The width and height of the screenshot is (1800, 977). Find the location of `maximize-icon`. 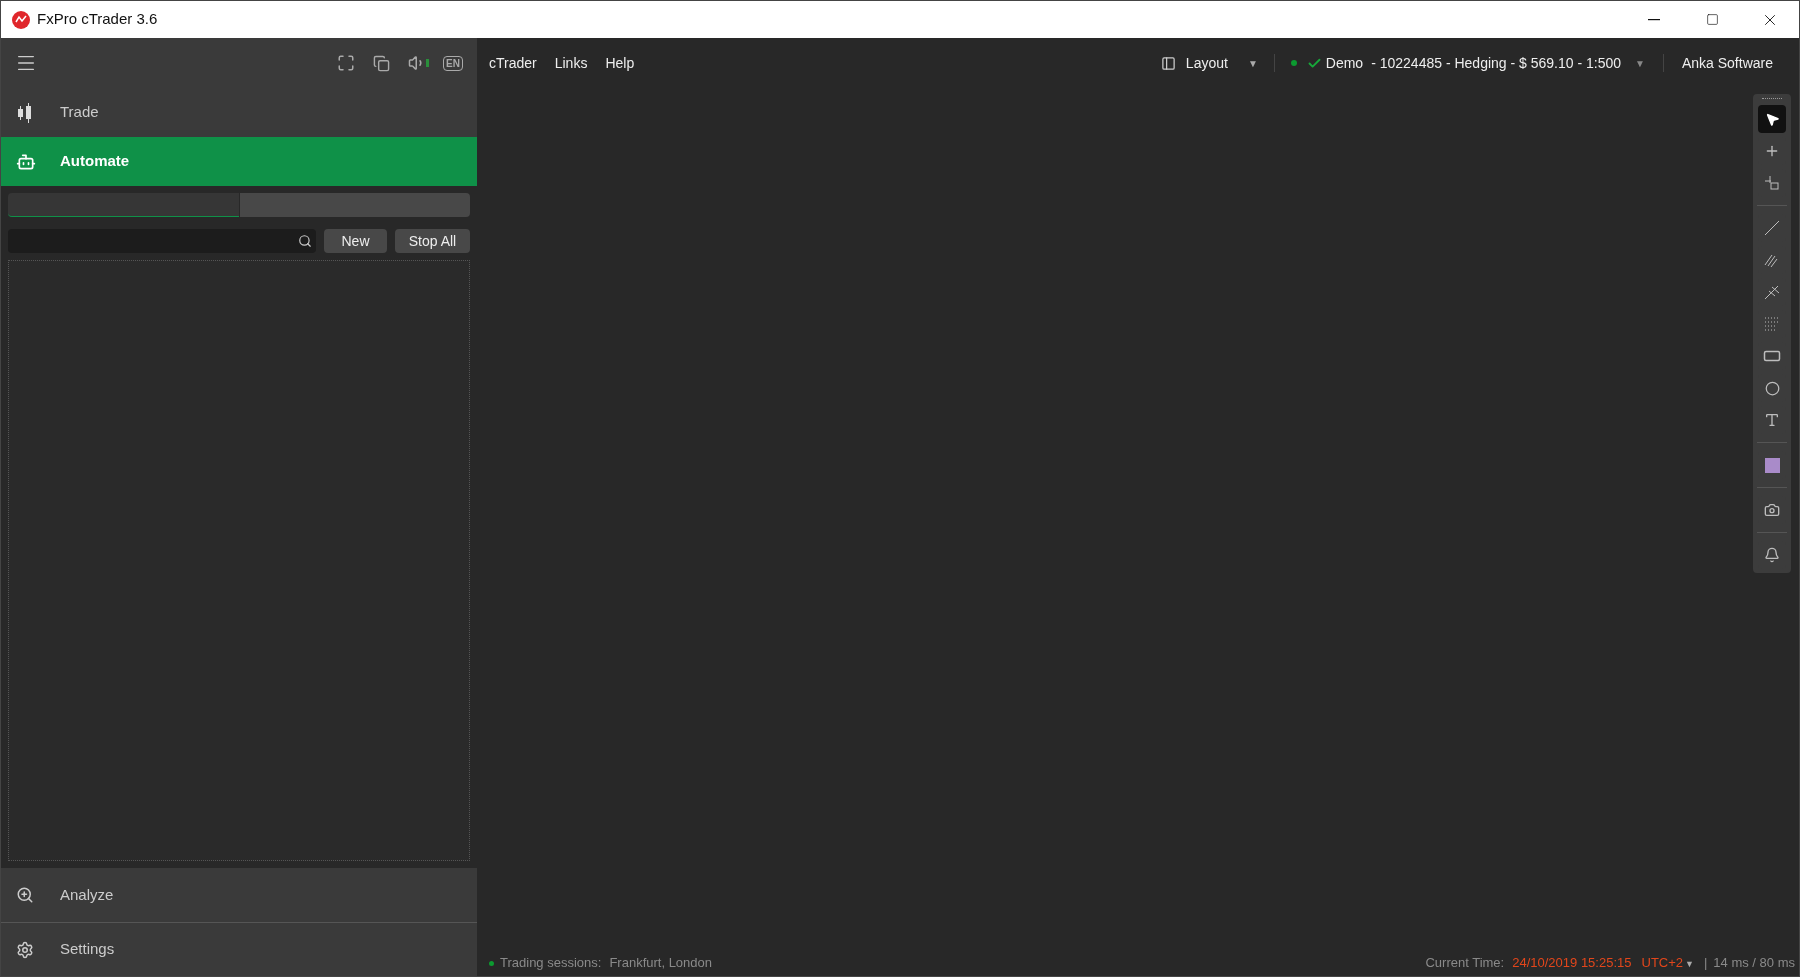

maximize-icon is located at coordinates (1712, 19).